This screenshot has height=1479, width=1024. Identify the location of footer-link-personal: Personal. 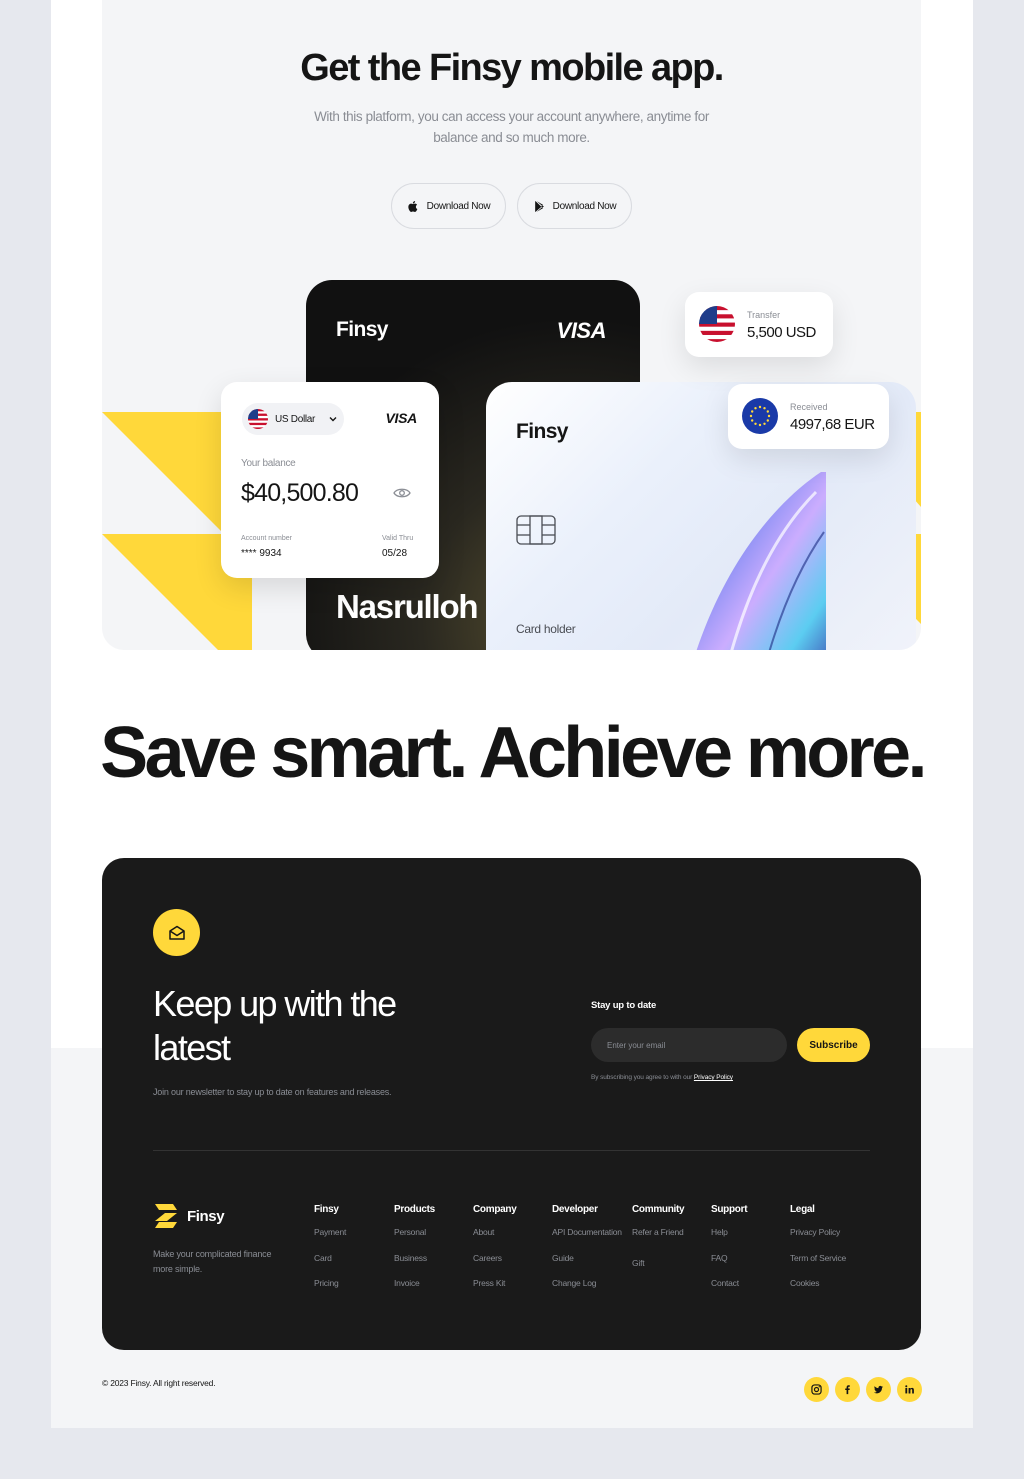
(414, 1240).